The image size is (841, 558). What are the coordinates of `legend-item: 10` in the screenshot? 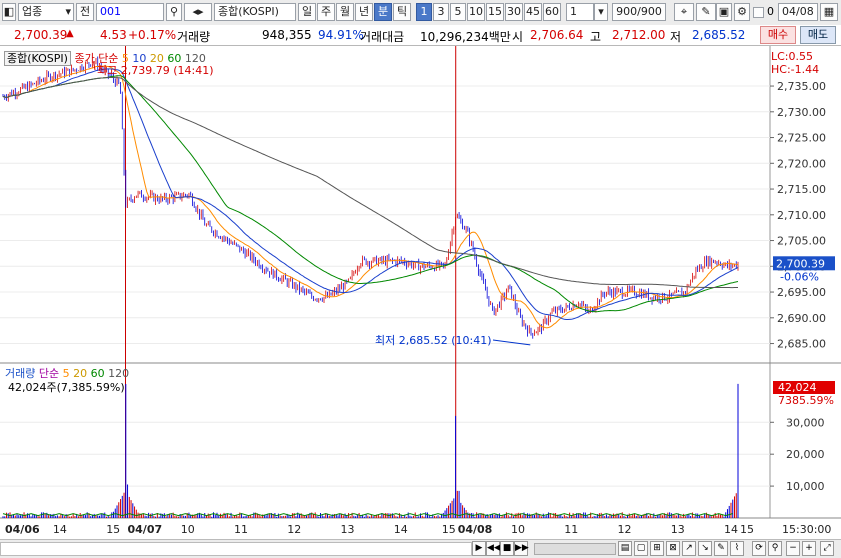 It's located at (137, 58).